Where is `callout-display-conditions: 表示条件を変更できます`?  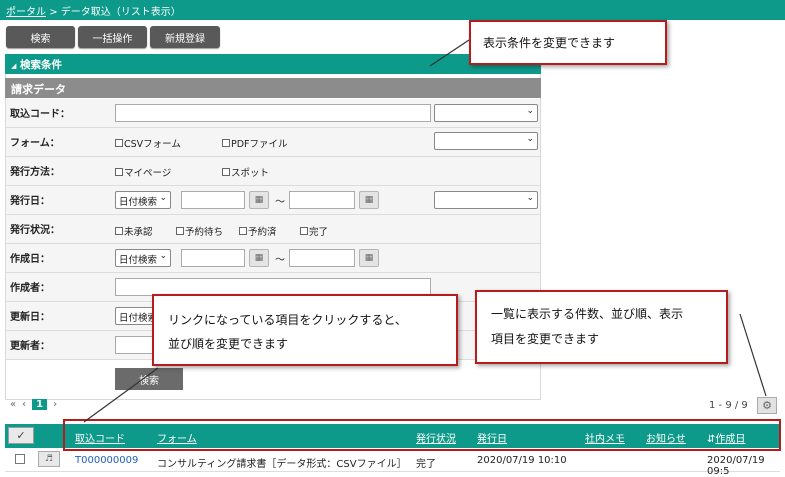 callout-display-conditions: 表示条件を変更できます is located at coordinates (568, 42).